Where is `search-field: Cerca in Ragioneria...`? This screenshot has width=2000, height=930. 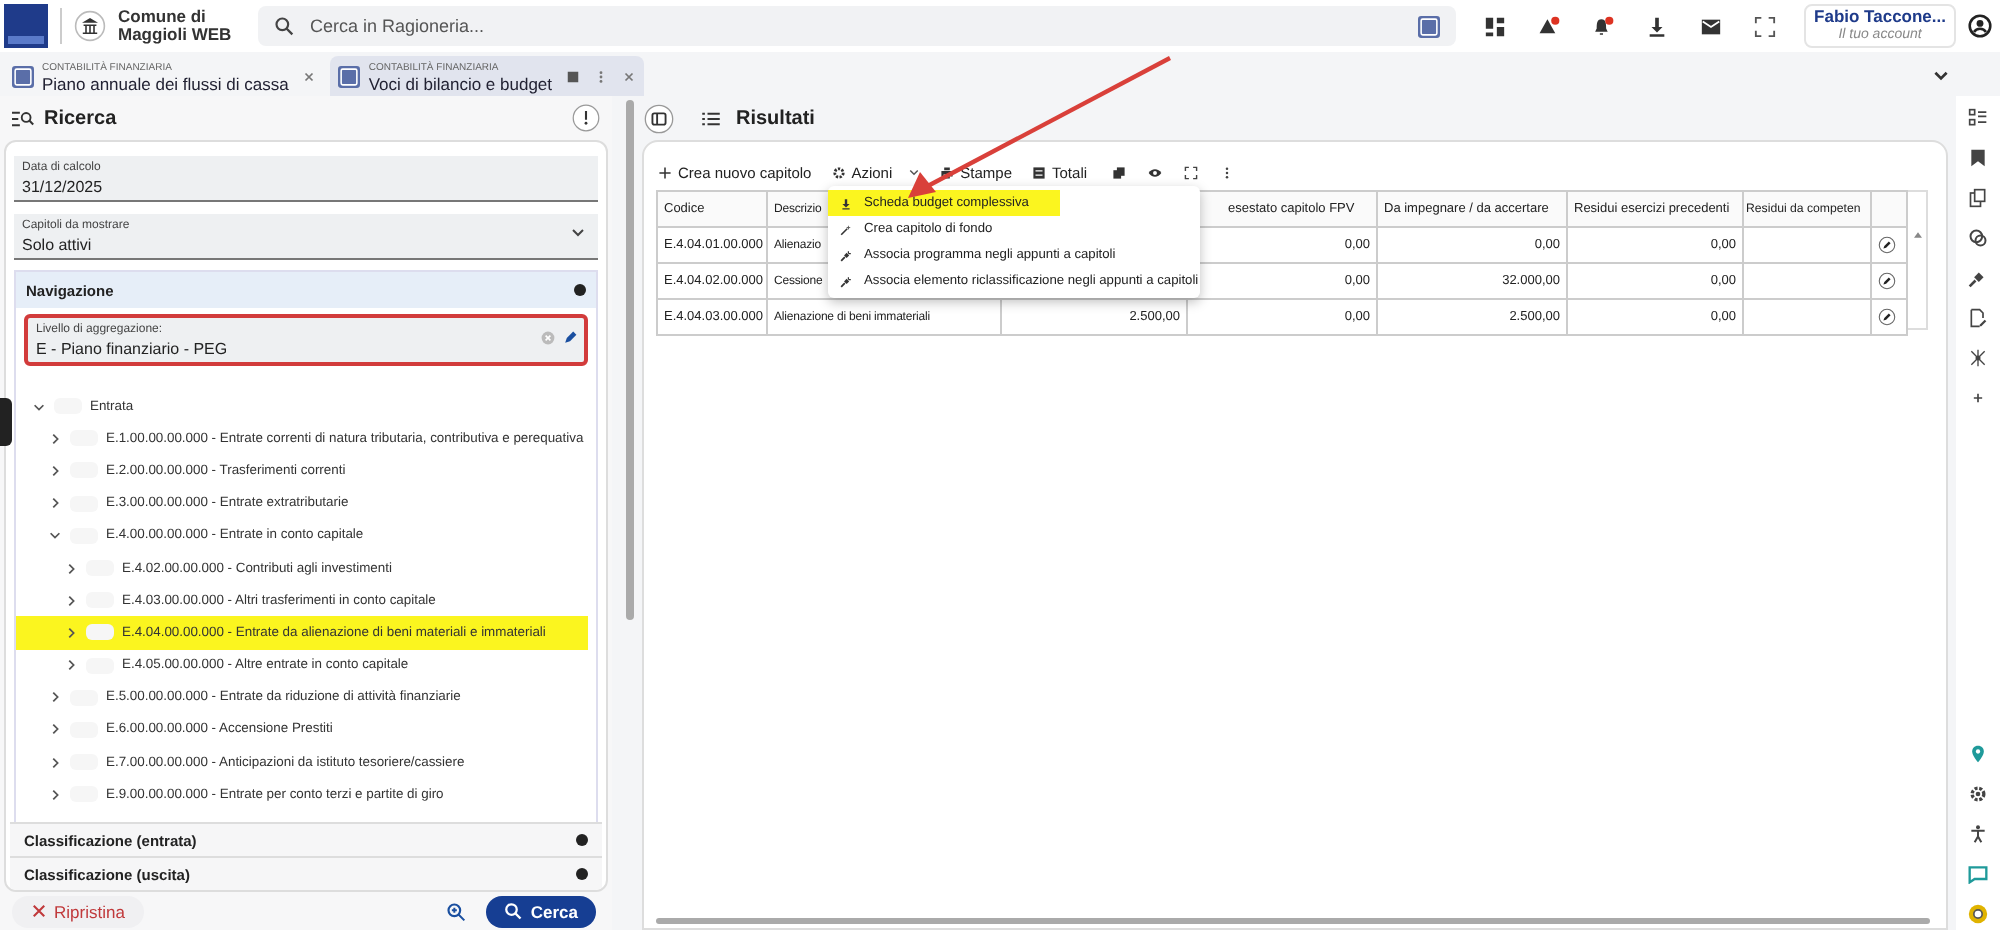
search-field: Cerca in Ragioneria... is located at coordinates (856, 26).